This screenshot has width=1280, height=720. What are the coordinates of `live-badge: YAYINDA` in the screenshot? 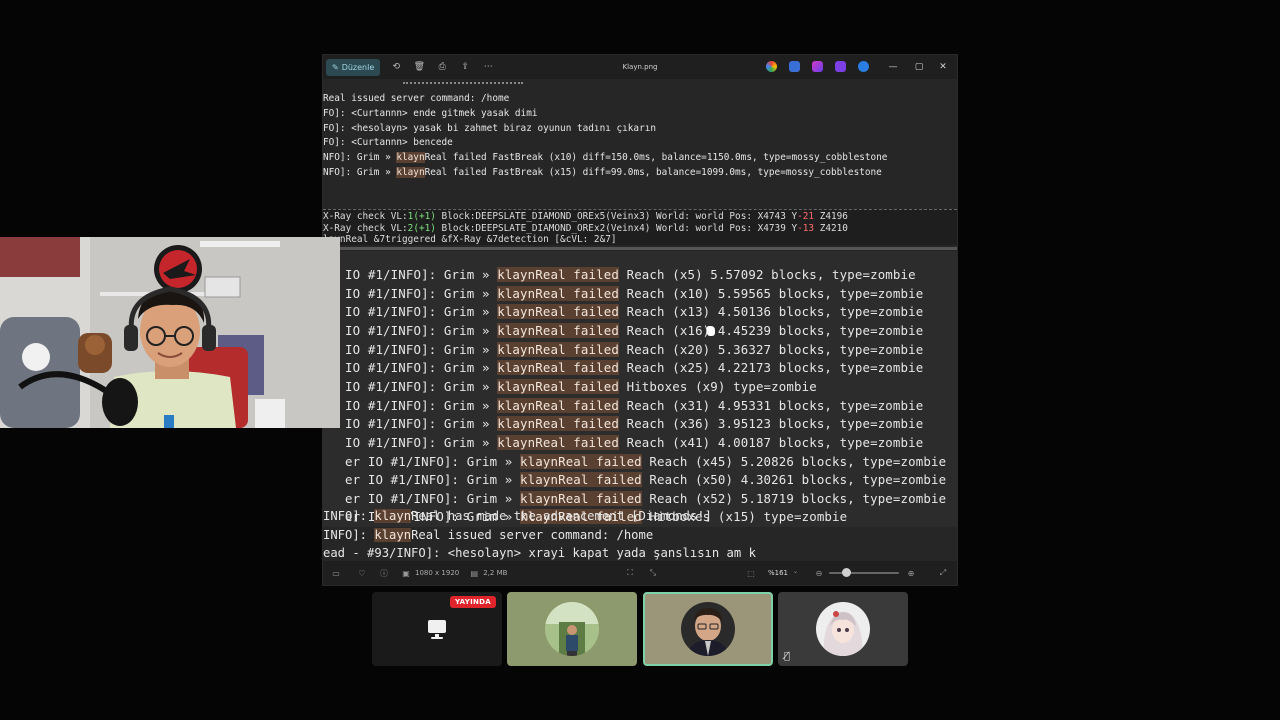 It's located at (472, 602).